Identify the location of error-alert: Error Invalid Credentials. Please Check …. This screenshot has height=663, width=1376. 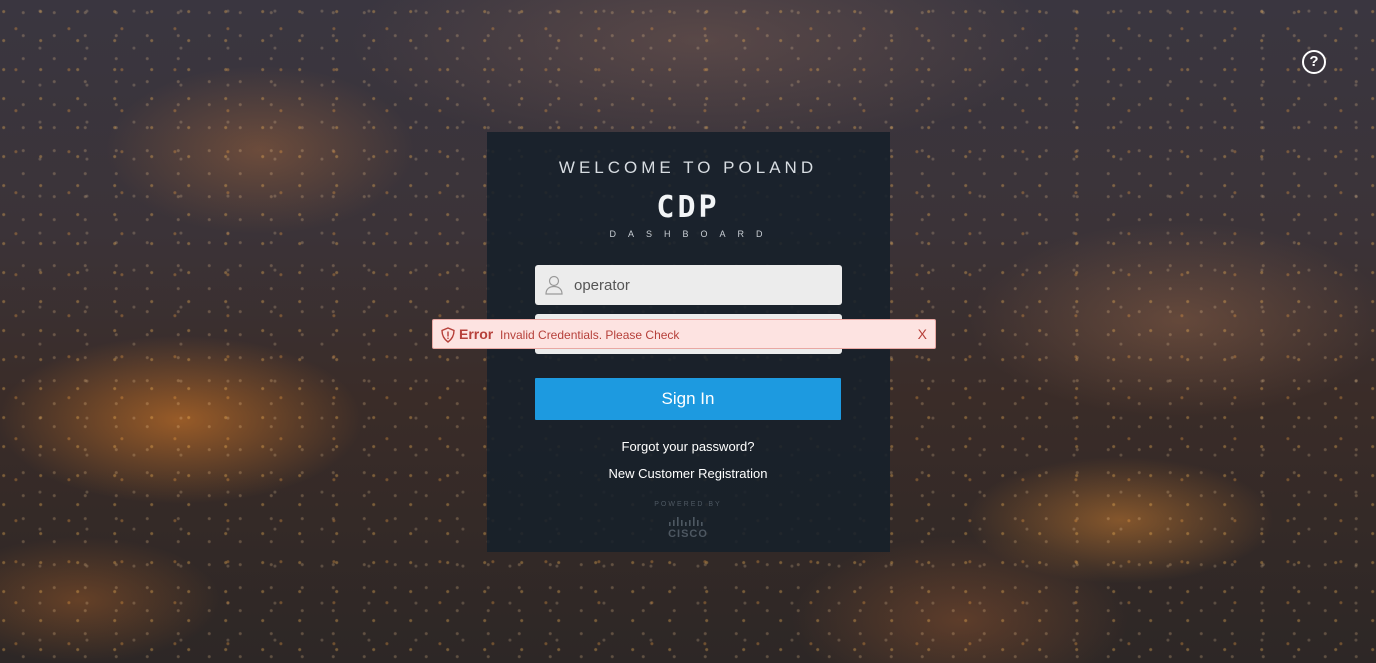
(684, 334).